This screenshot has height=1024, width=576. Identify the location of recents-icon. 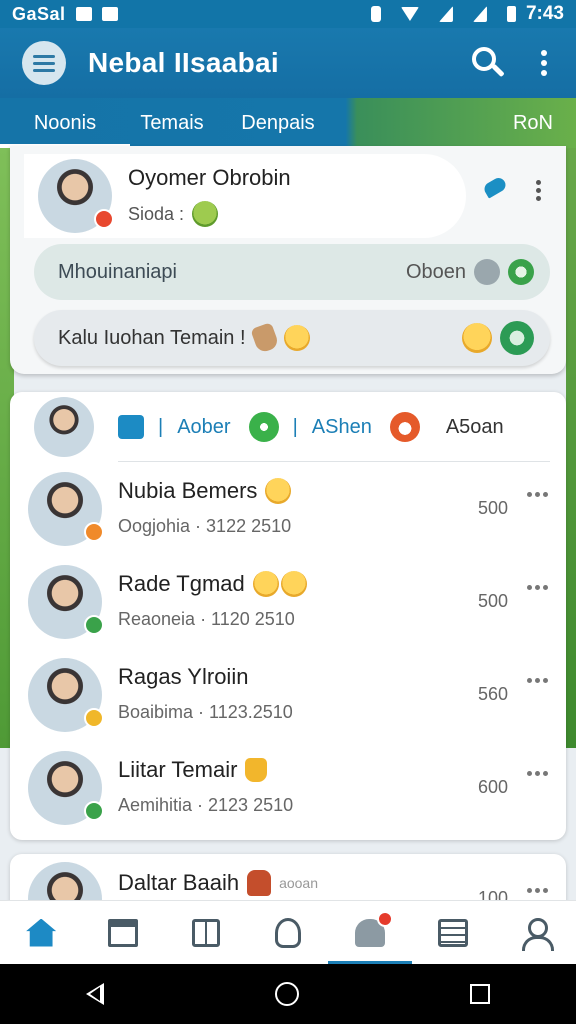
(480, 994).